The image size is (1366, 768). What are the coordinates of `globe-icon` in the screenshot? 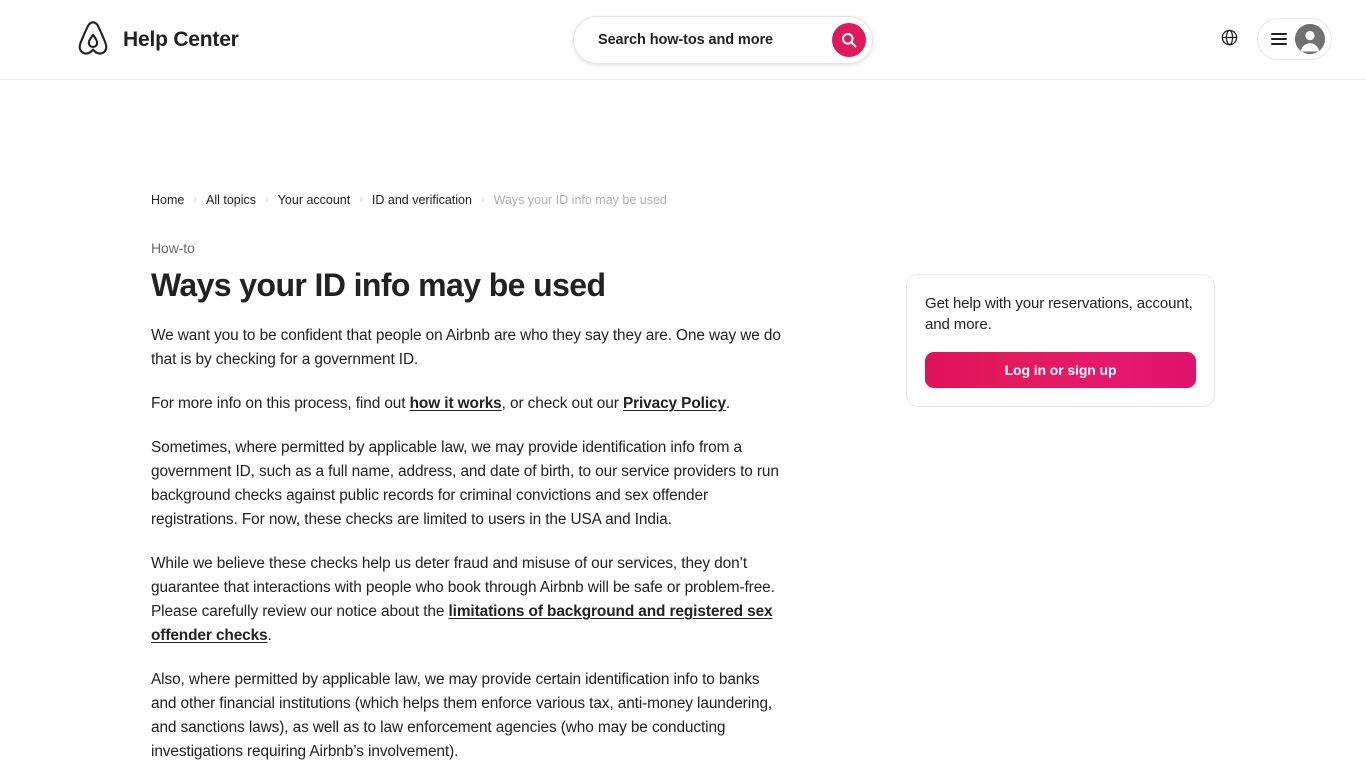 It's located at (1229, 39).